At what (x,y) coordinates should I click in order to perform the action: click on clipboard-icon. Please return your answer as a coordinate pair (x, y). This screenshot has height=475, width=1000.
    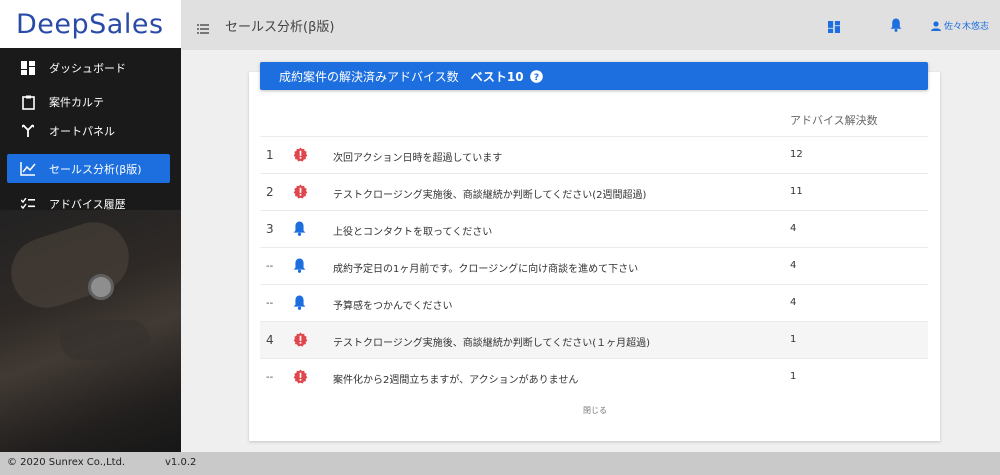
    Looking at the image, I should click on (28, 102).